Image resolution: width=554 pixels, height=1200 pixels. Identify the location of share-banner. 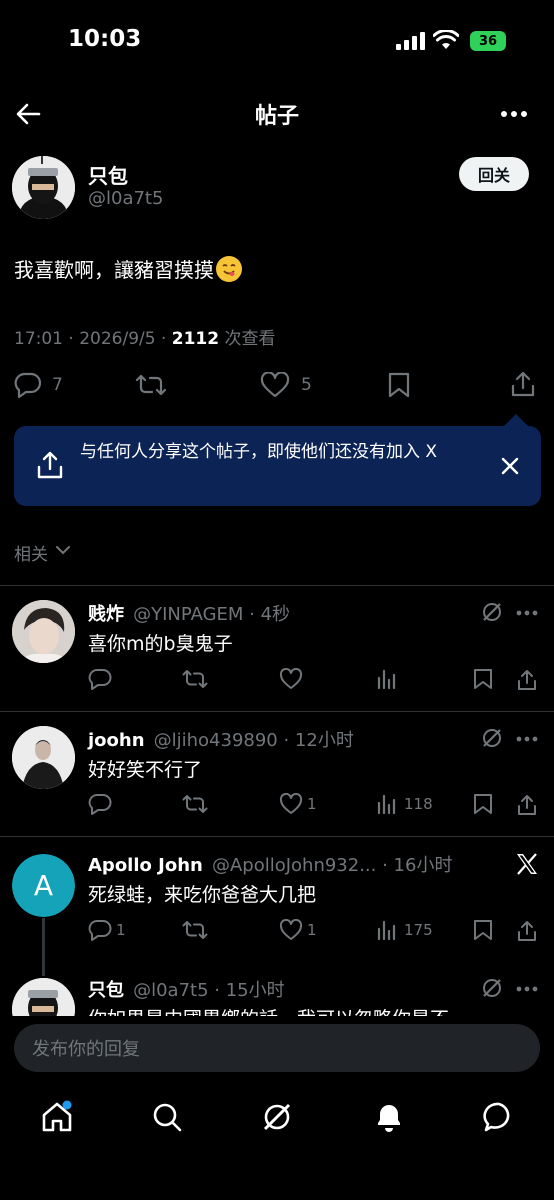
(277, 466).